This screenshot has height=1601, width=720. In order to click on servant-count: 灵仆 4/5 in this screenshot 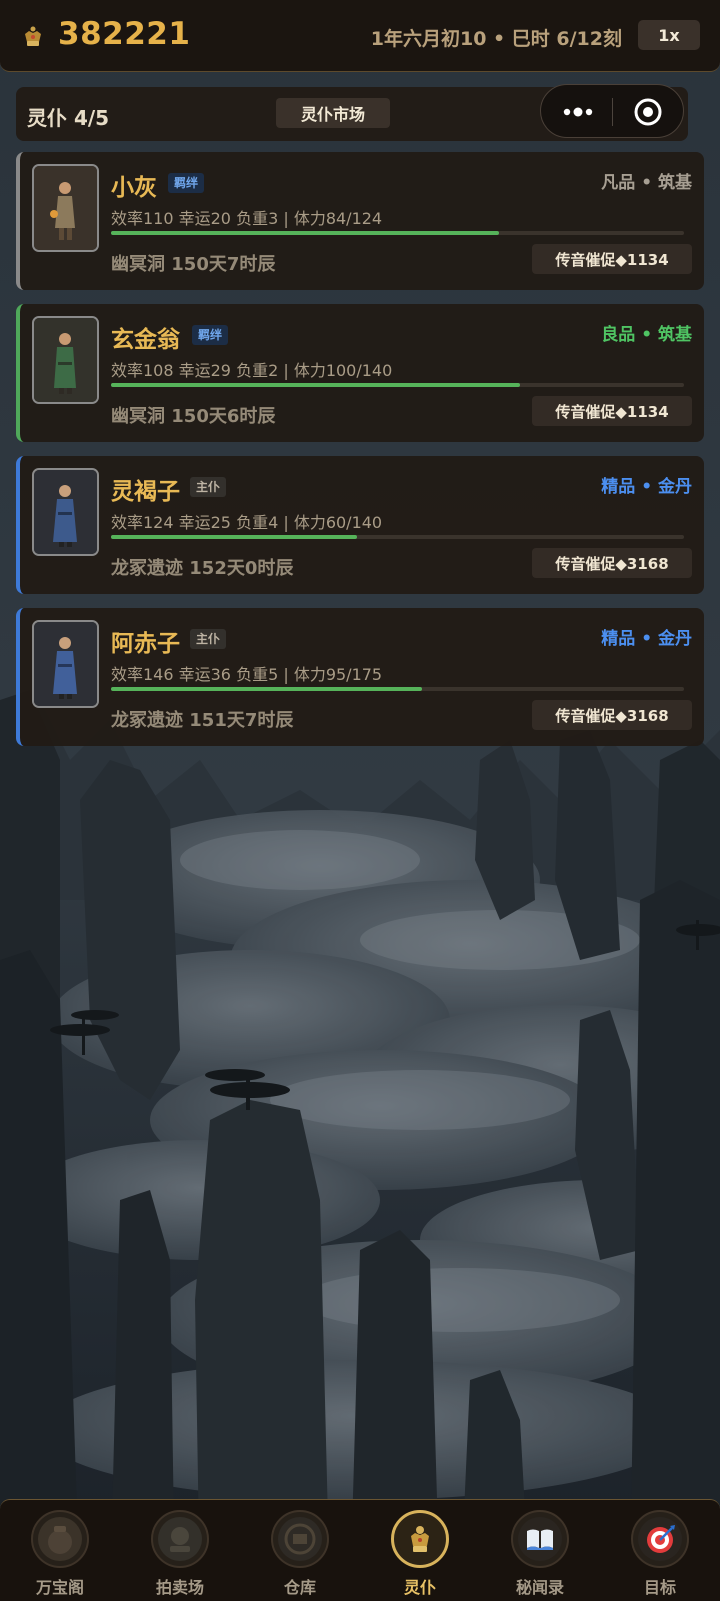, I will do `click(68, 118)`.